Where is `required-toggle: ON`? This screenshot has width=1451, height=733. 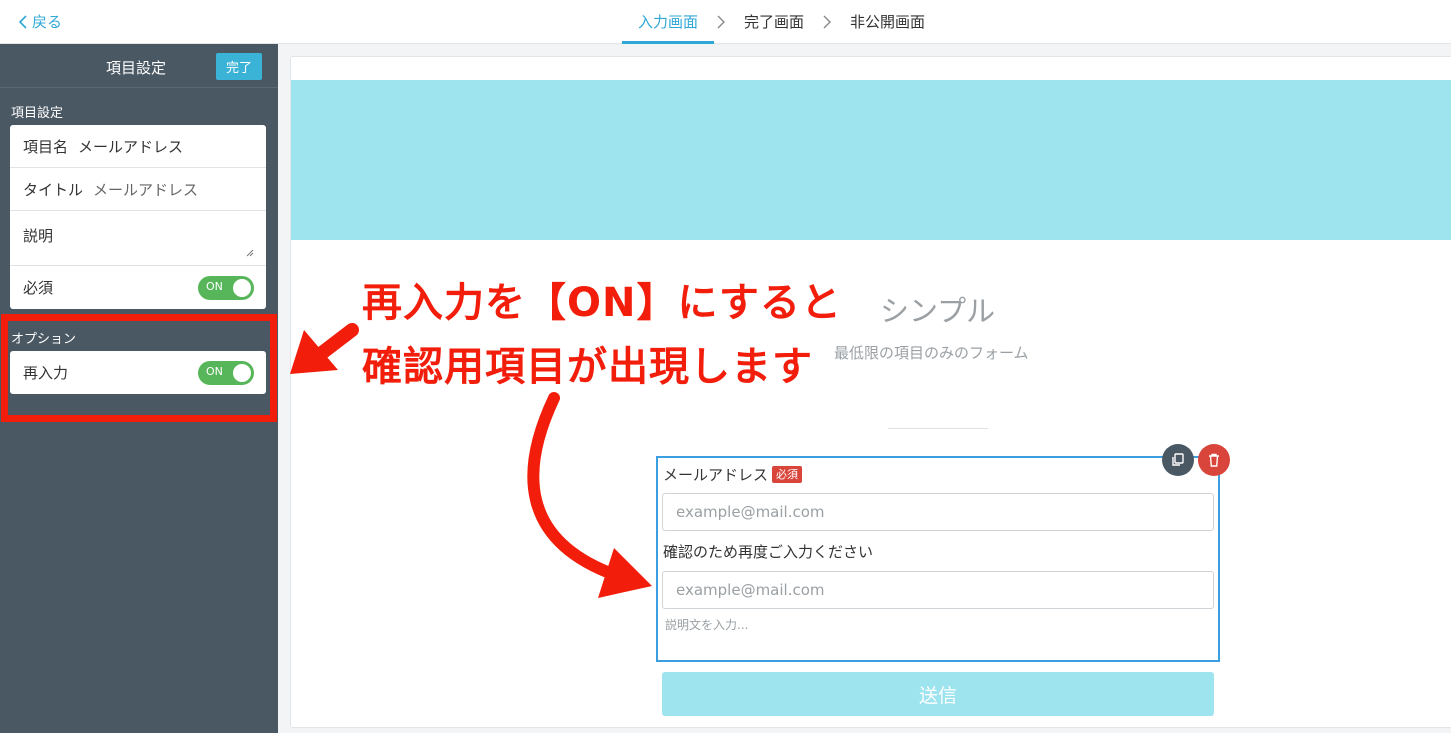
required-toggle: ON is located at coordinates (226, 288).